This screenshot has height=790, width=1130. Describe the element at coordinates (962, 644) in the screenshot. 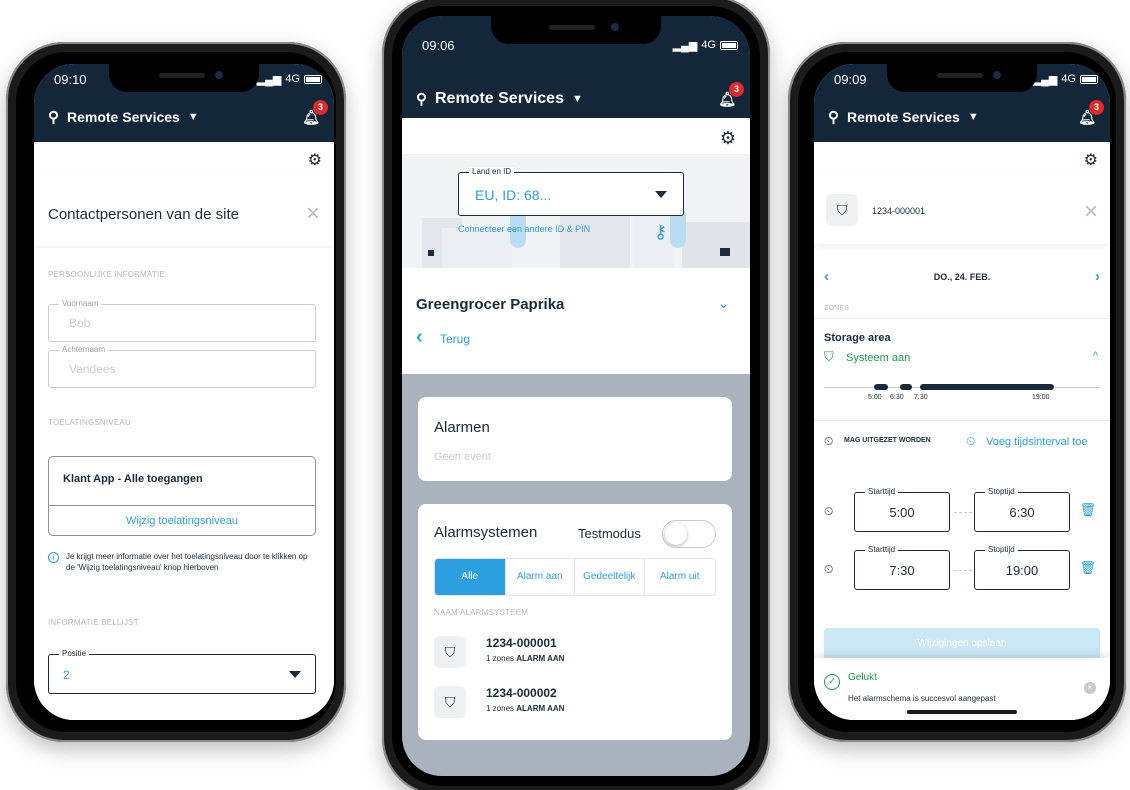

I see `save-button: Wijzigingen opslaan` at that location.